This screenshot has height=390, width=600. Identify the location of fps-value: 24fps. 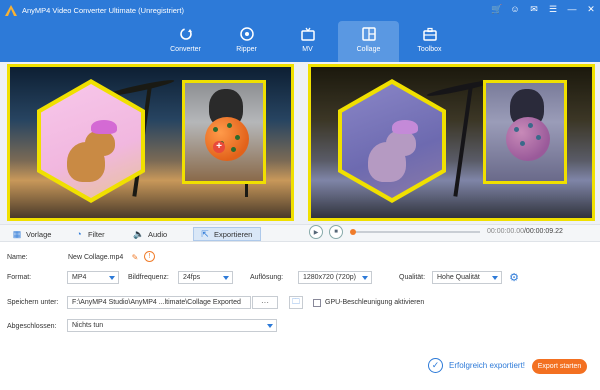
(192, 277).